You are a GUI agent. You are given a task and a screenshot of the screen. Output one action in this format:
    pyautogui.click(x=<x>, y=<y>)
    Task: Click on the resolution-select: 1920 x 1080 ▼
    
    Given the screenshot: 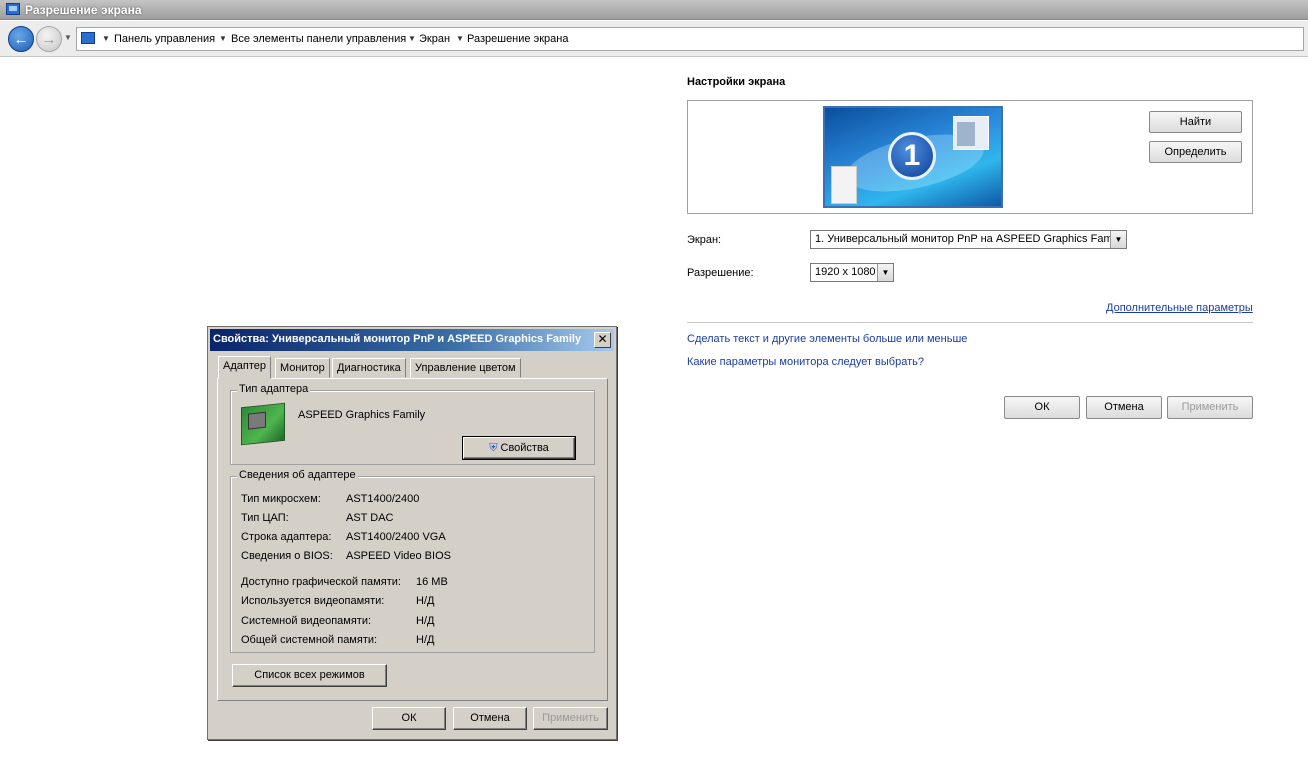 What is the action you would take?
    pyautogui.click(x=852, y=272)
    